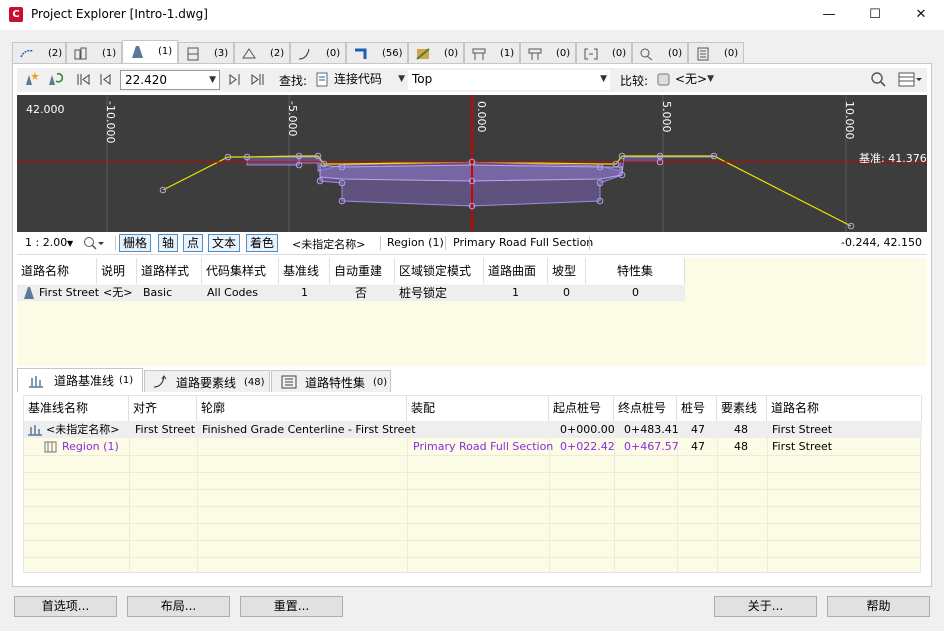 This screenshot has width=944, height=631. I want to click on next-station-icon, so click(234, 79).